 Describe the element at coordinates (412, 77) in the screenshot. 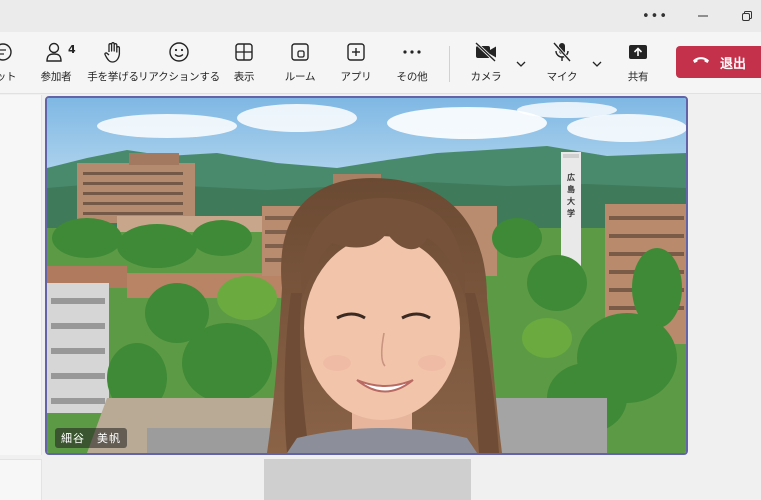

I see `more-label: その他` at that location.